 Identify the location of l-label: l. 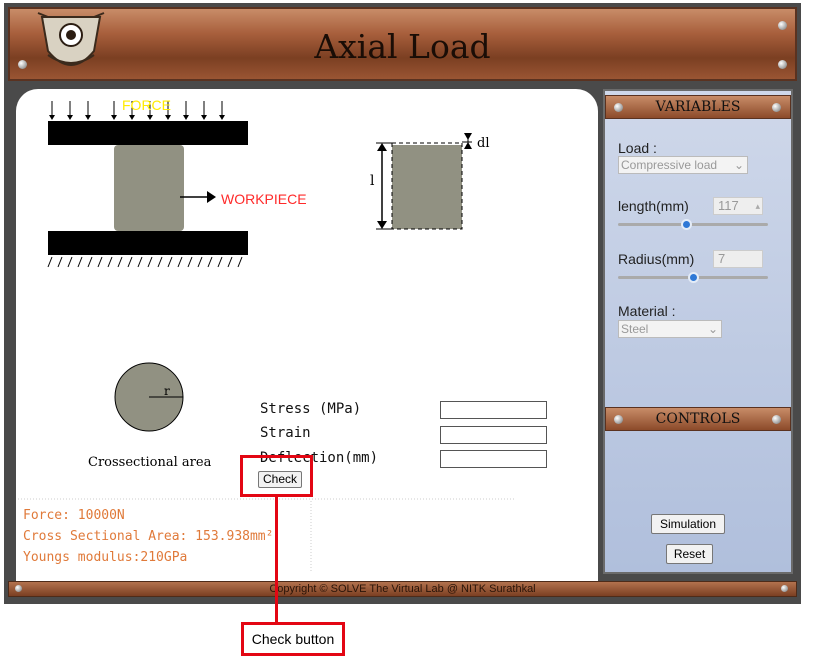
(372, 181).